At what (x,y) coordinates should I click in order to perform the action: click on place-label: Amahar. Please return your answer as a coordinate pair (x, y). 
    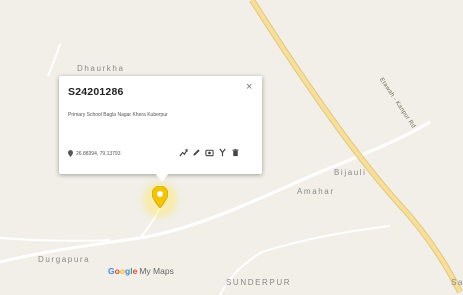
    Looking at the image, I should click on (316, 191).